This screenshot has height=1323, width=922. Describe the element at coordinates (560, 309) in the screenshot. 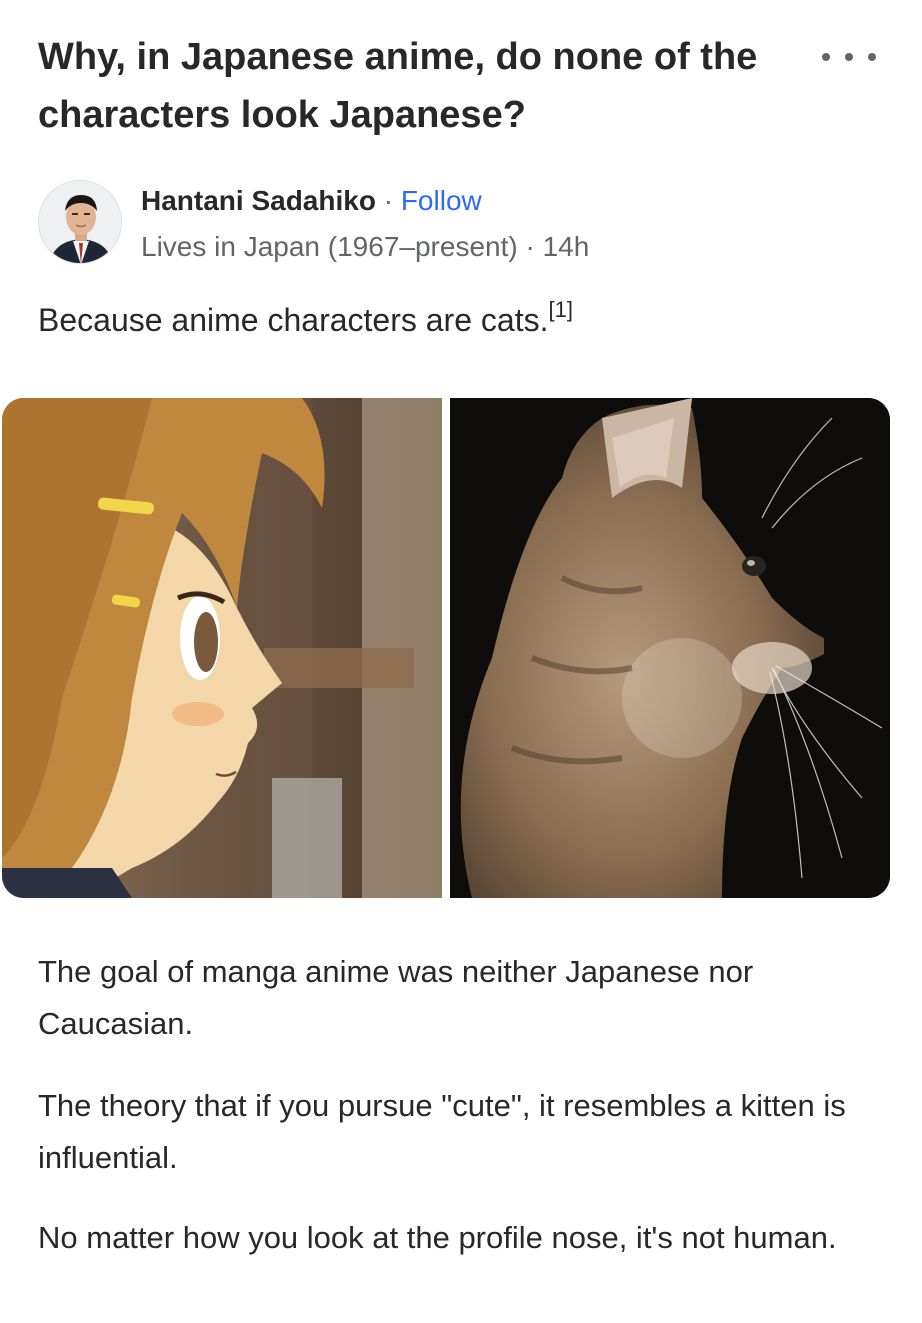

I see `footnote-link: [1]` at that location.